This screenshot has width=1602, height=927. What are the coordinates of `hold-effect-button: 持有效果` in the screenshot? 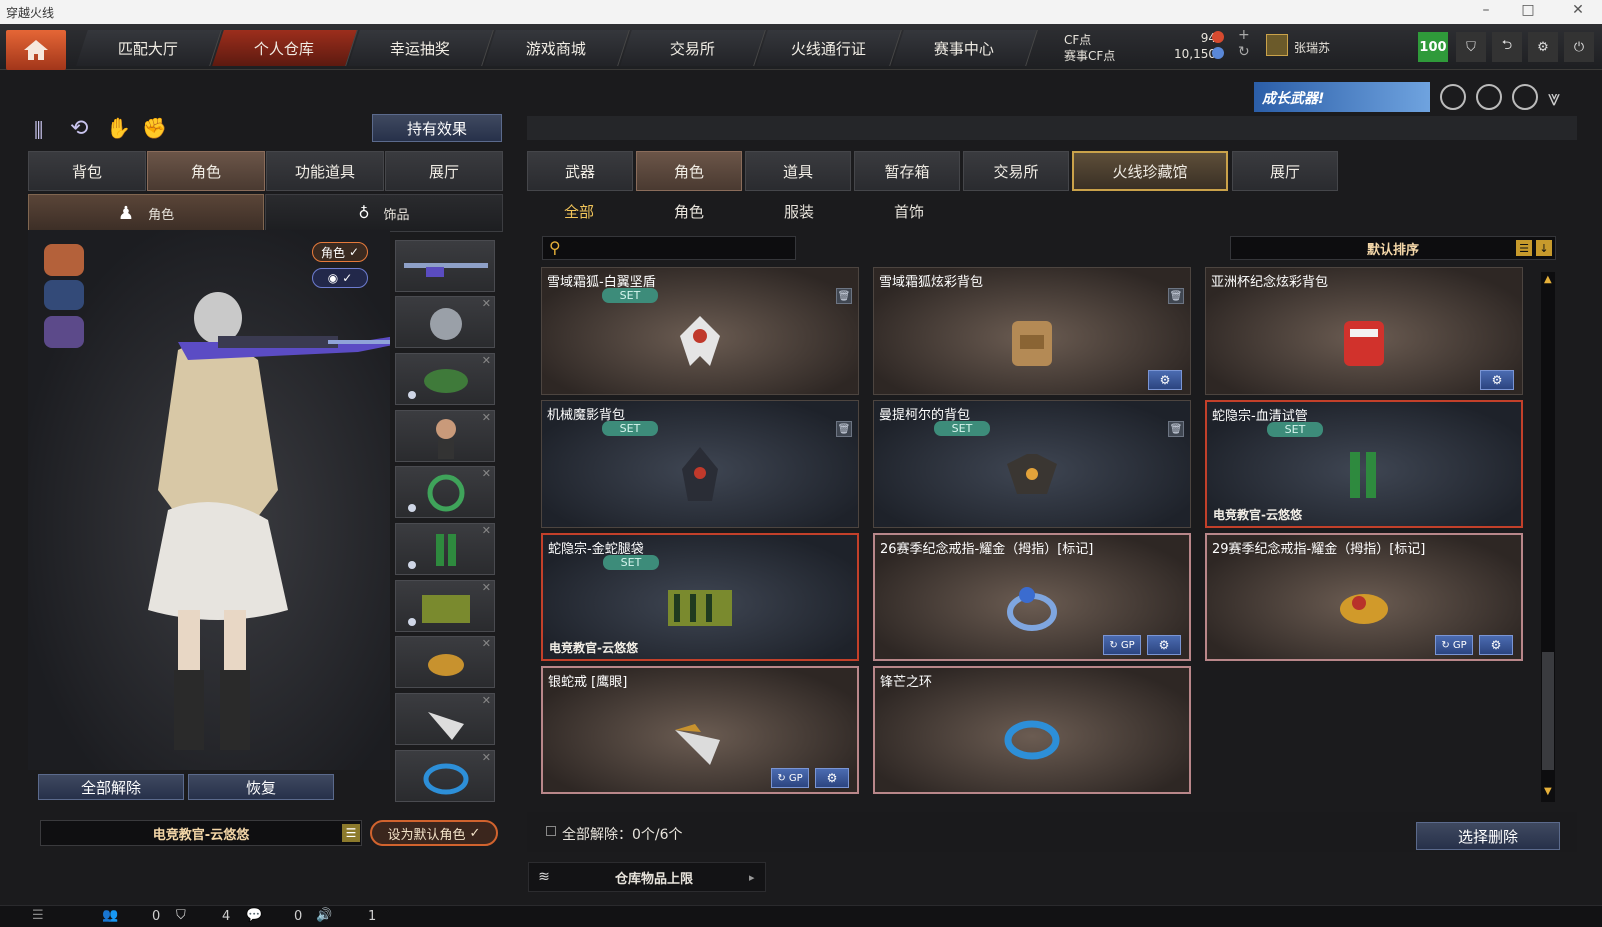 It's located at (437, 128).